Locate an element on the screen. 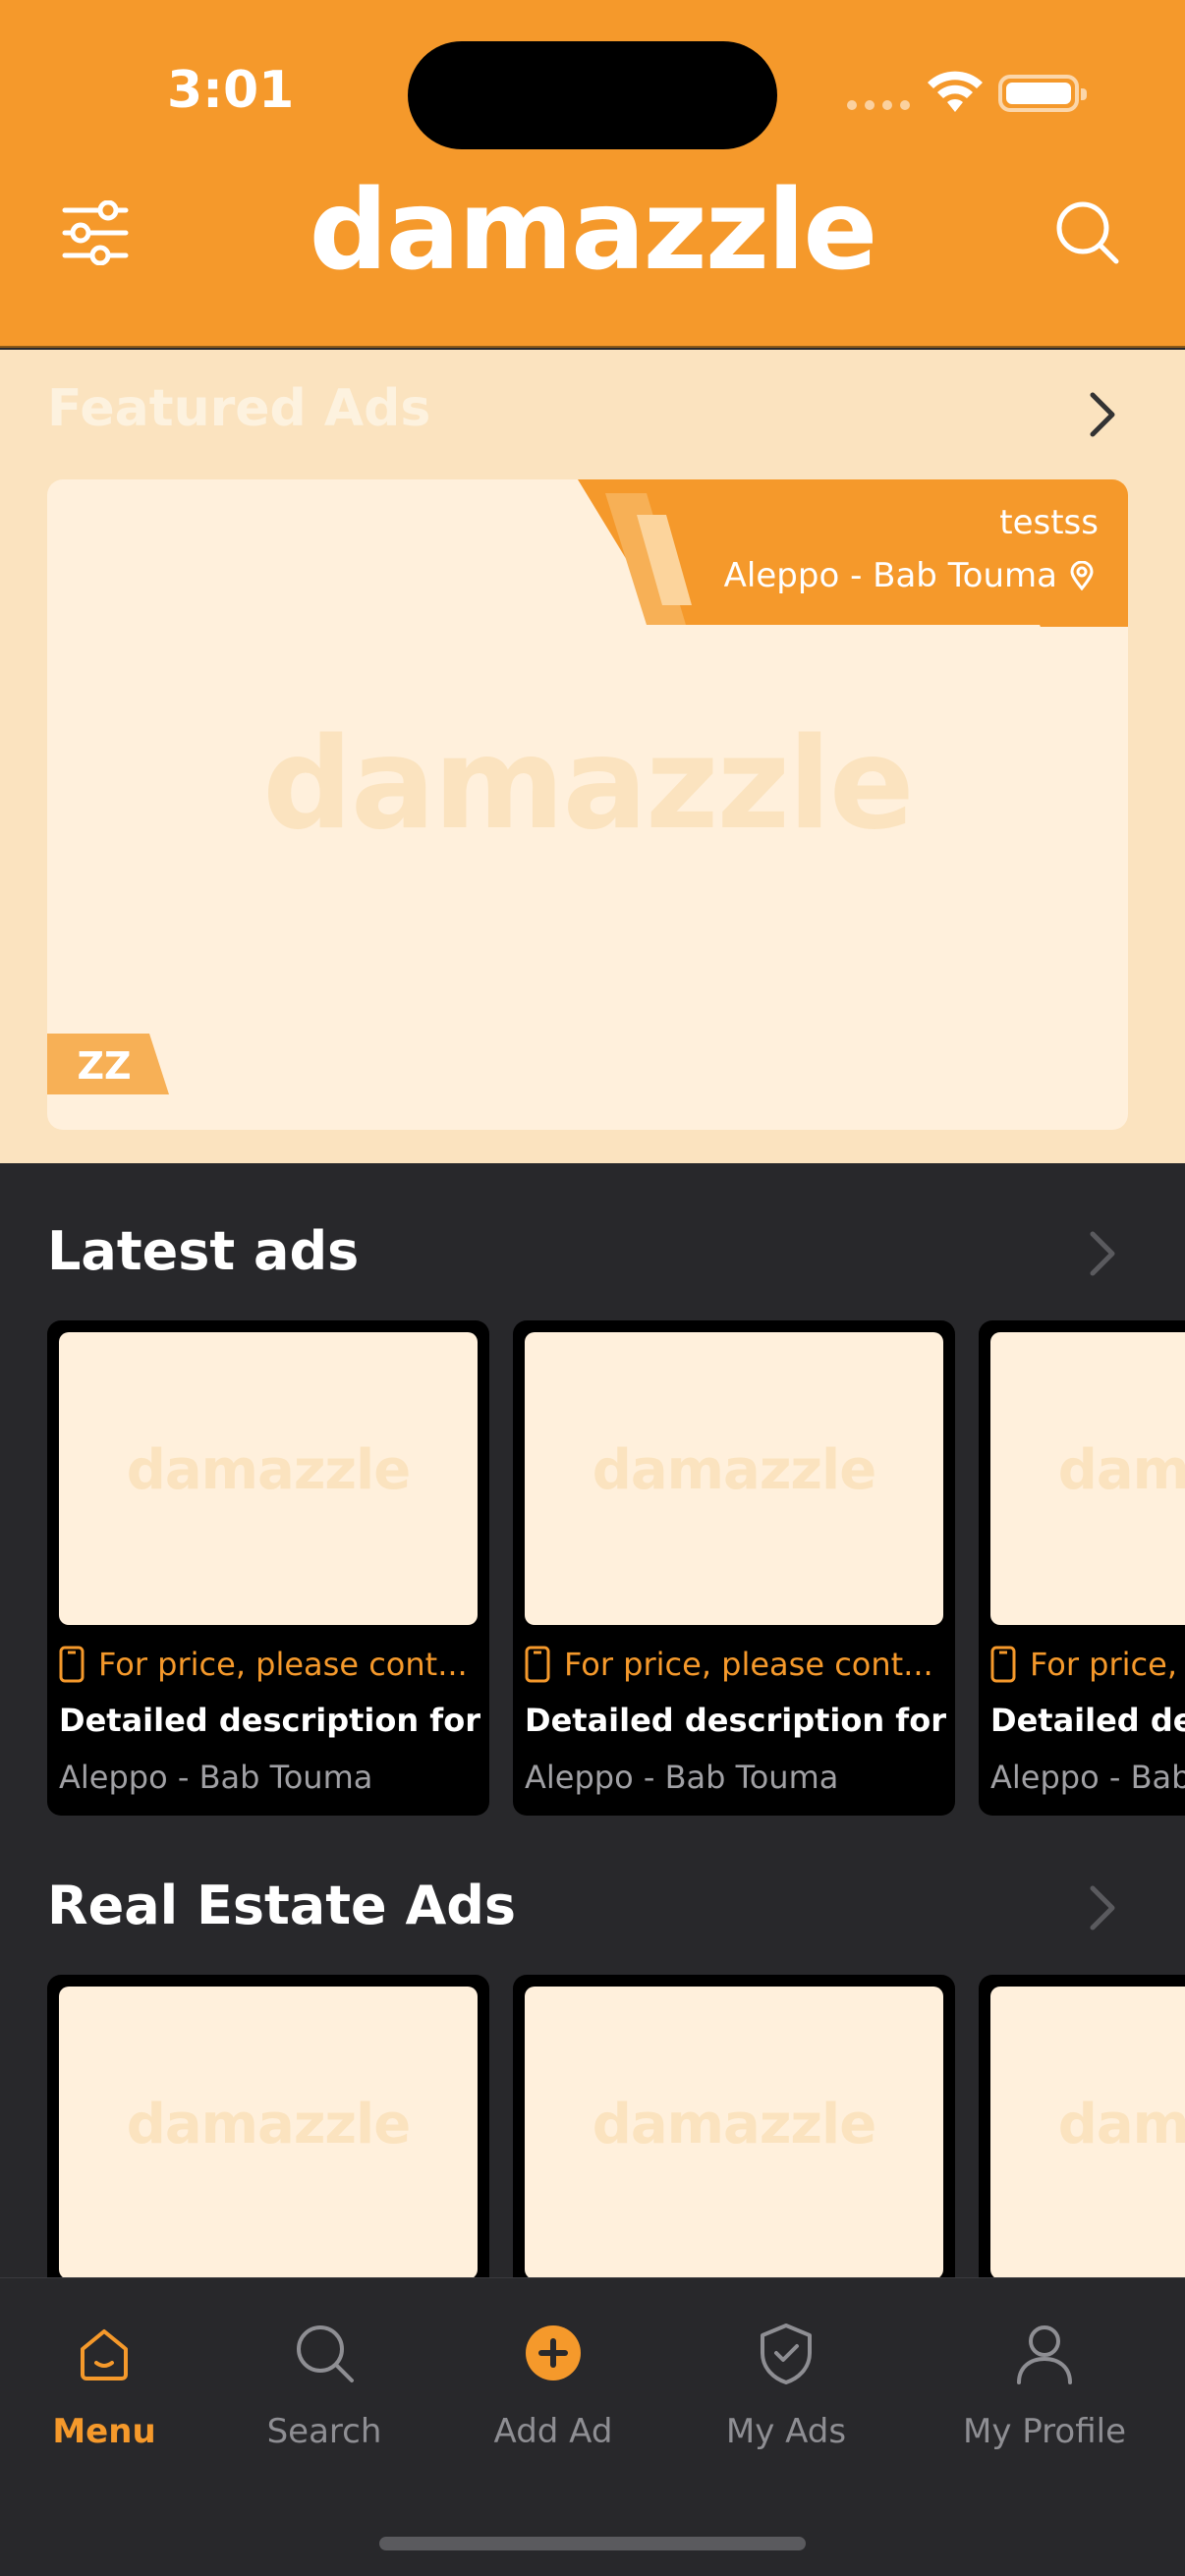  featured-ad-location: Aleppo - Bab Touma is located at coordinates (910, 575).